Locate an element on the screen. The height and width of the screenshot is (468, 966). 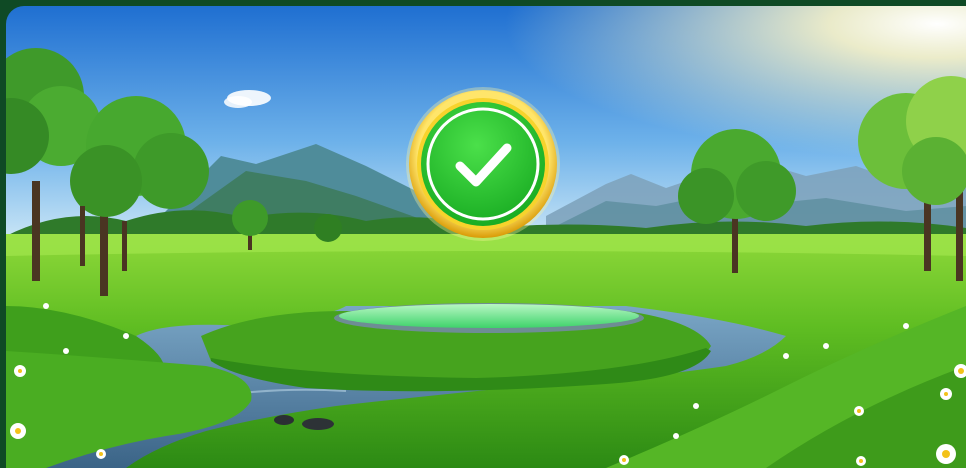
checkmark-icon is located at coordinates (483, 164).